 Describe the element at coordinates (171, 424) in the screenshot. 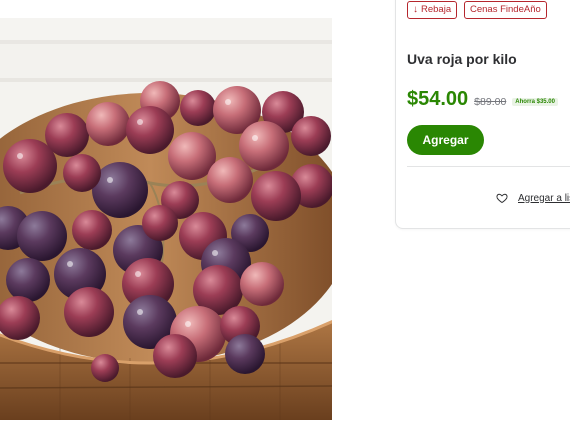

I see `image-caption` at that location.